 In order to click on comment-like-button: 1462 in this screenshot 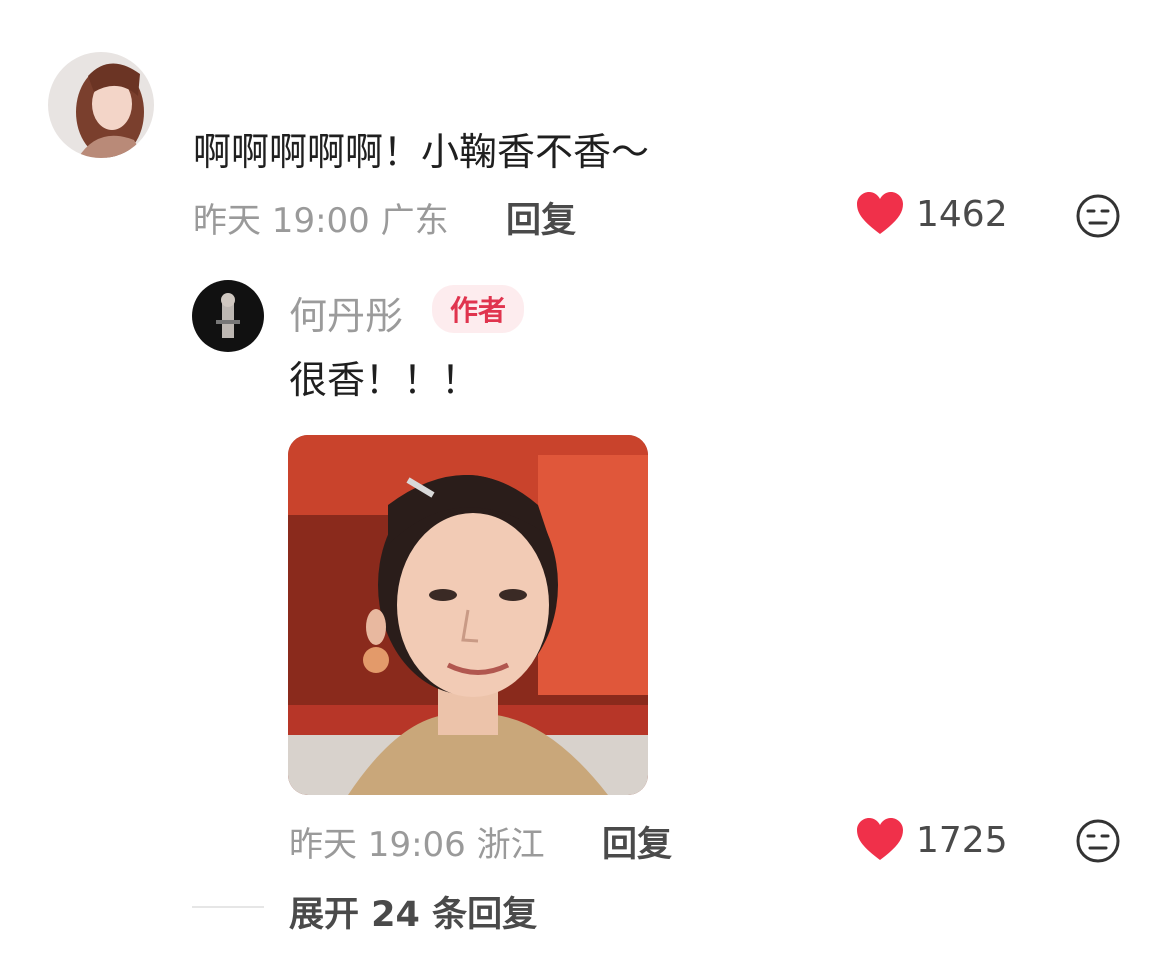, I will do `click(932, 214)`.